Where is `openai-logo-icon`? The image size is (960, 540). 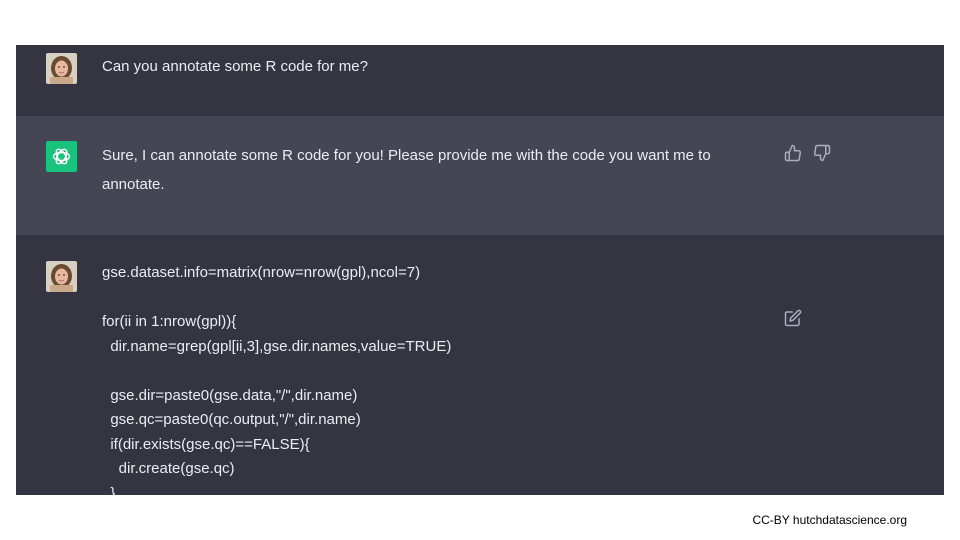
openai-logo-icon is located at coordinates (61, 156).